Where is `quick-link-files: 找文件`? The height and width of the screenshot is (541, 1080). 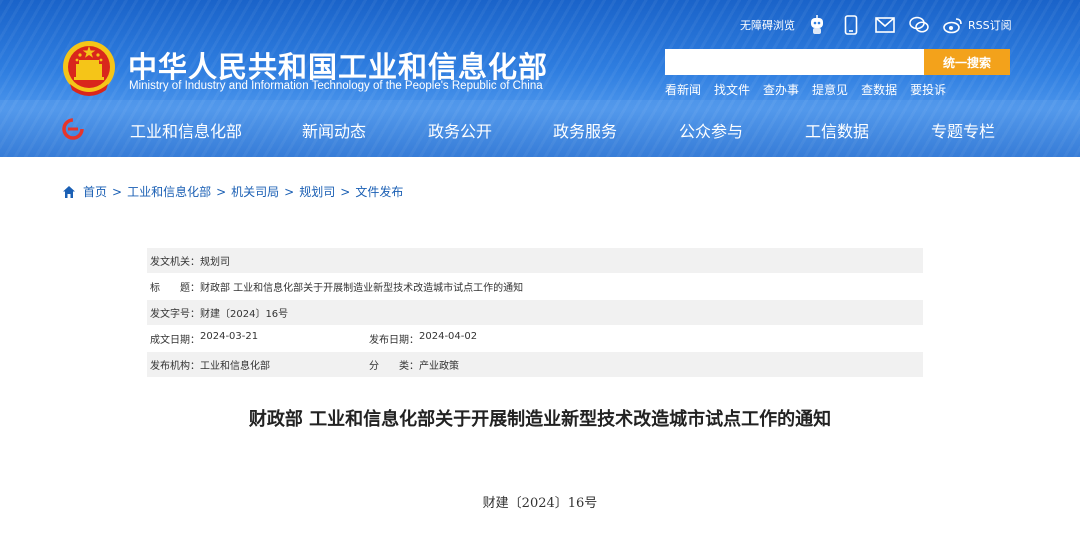
quick-link-files: 找文件 is located at coordinates (732, 89).